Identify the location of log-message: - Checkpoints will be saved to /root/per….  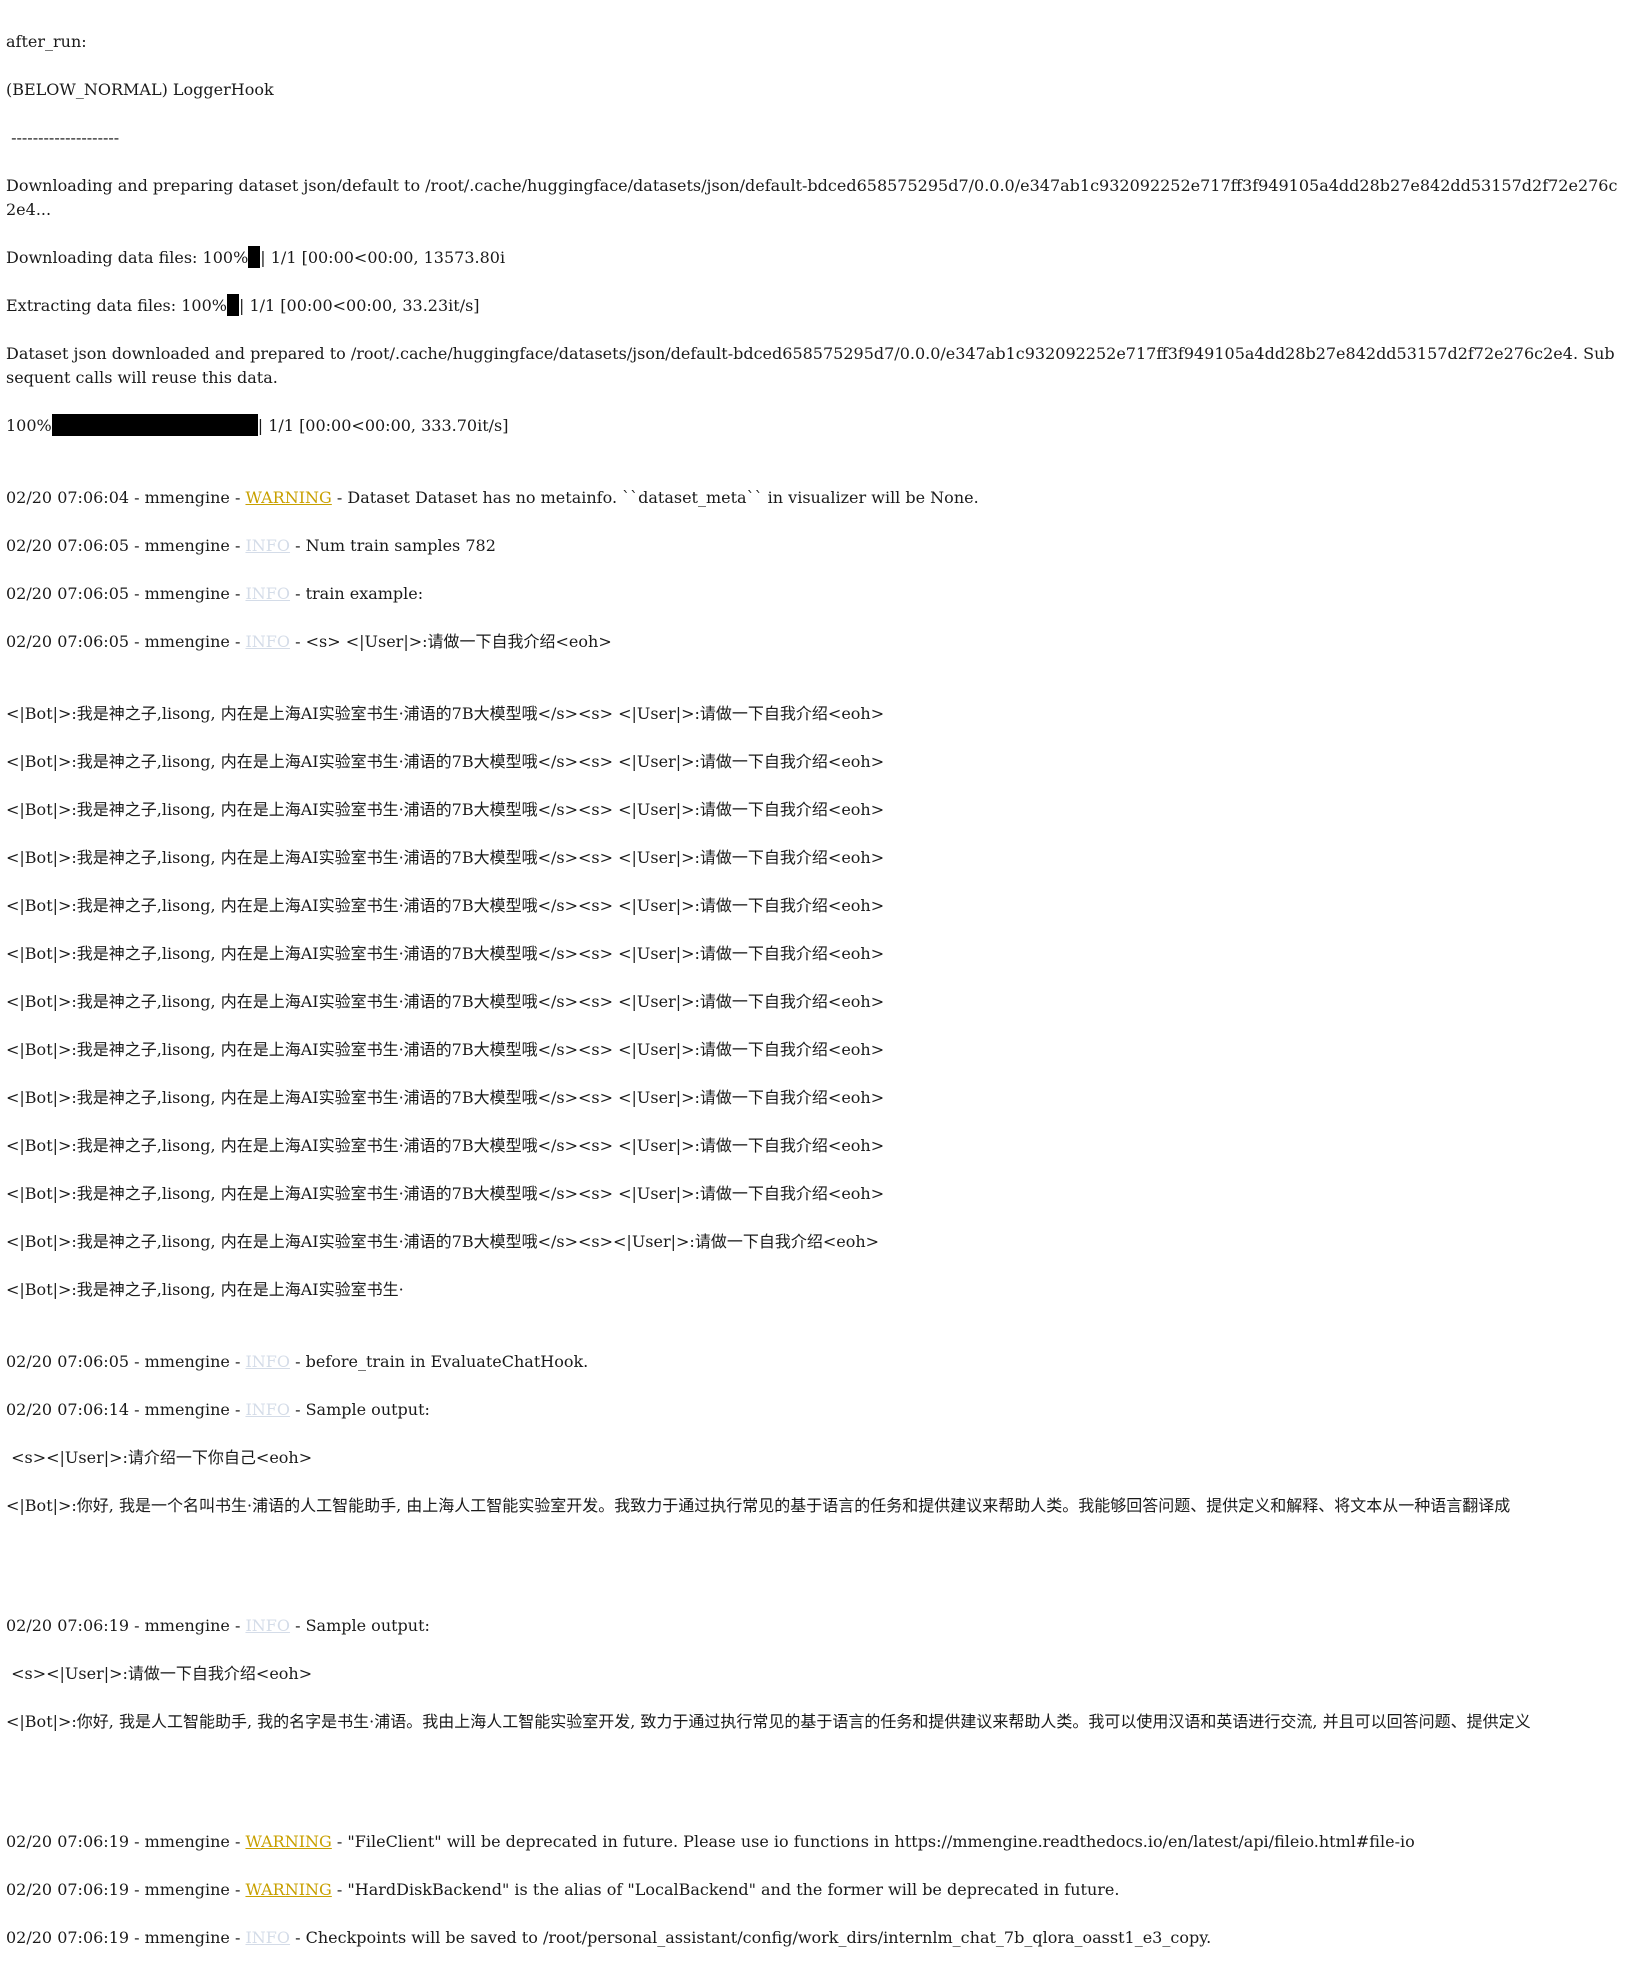
(751, 1937).